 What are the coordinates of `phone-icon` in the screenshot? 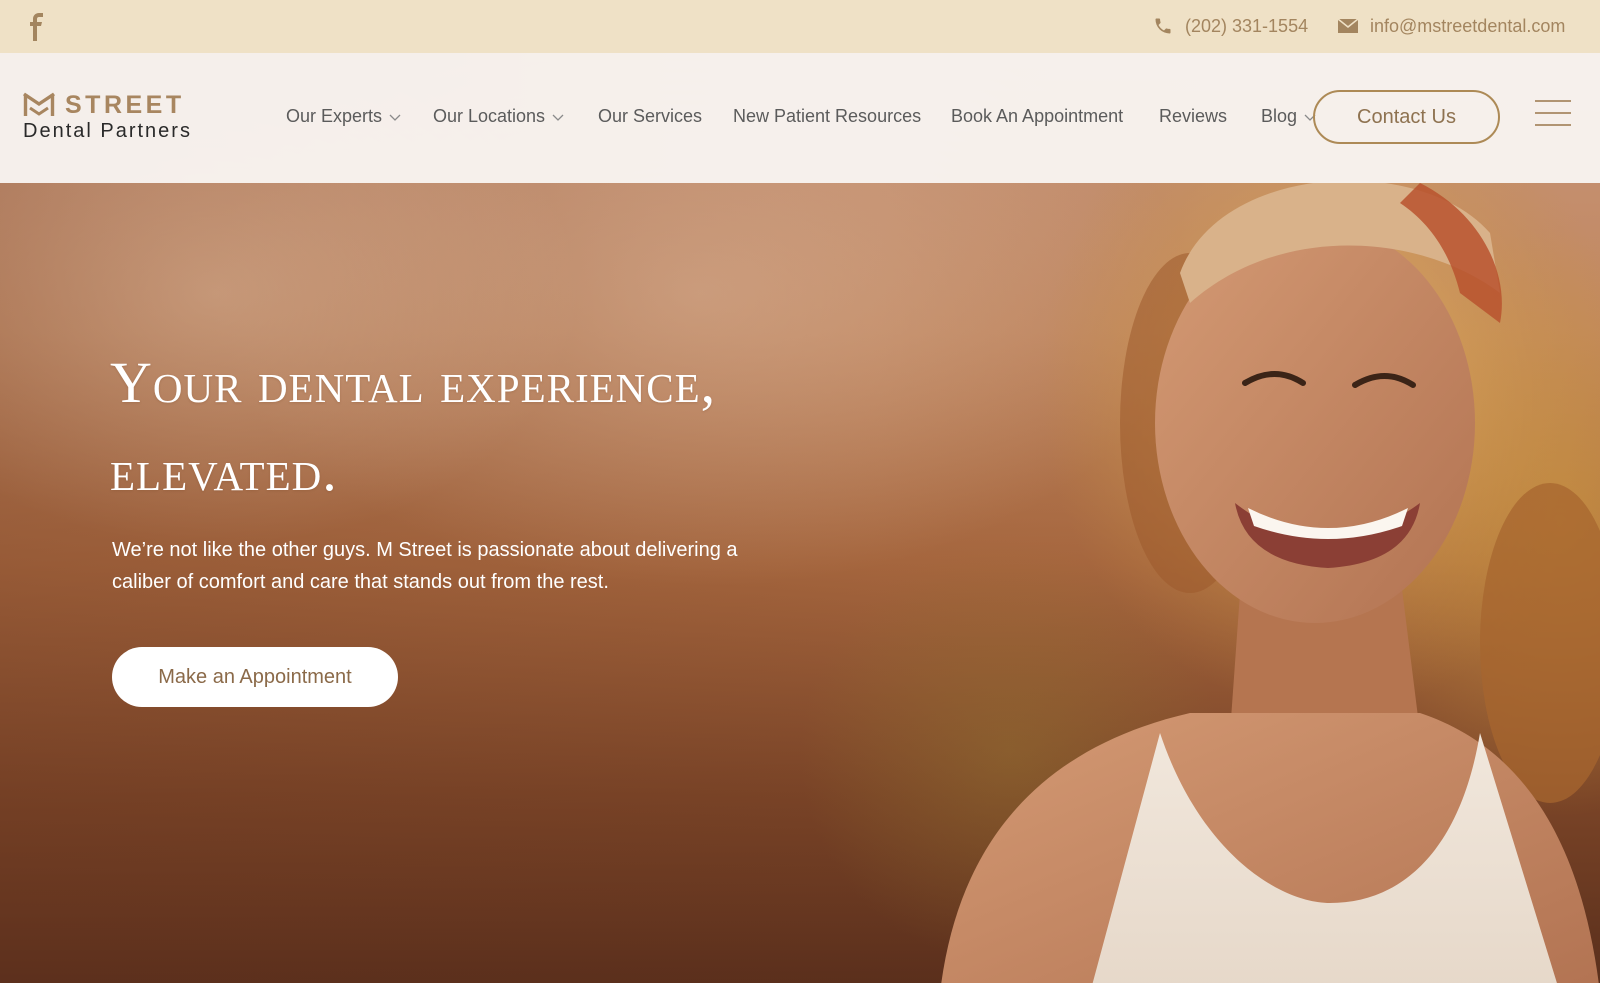 It's located at (1163, 26).